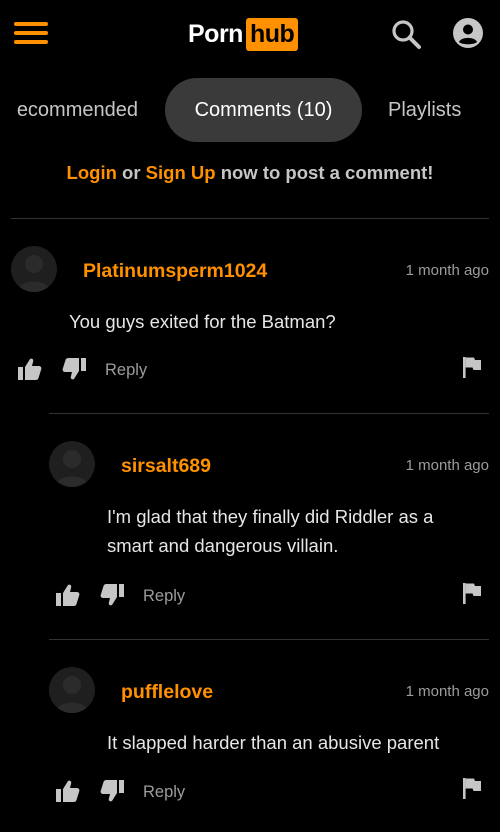 This screenshot has width=500, height=832. What do you see at coordinates (215, 33) in the screenshot?
I see `logo-text: Porn` at bounding box center [215, 33].